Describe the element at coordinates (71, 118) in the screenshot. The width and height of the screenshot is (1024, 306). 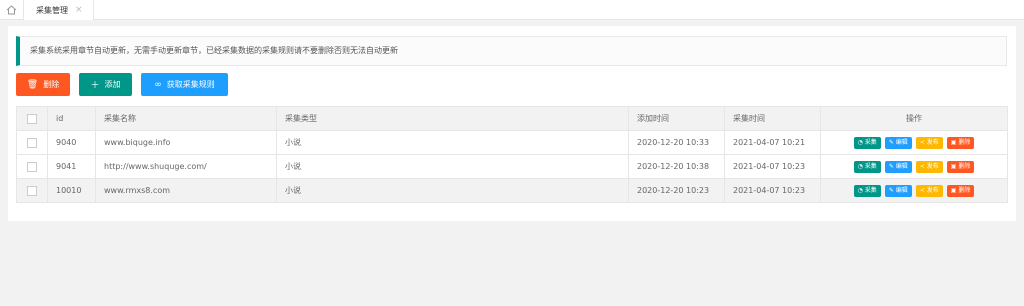
I see `header-id: id` at that location.